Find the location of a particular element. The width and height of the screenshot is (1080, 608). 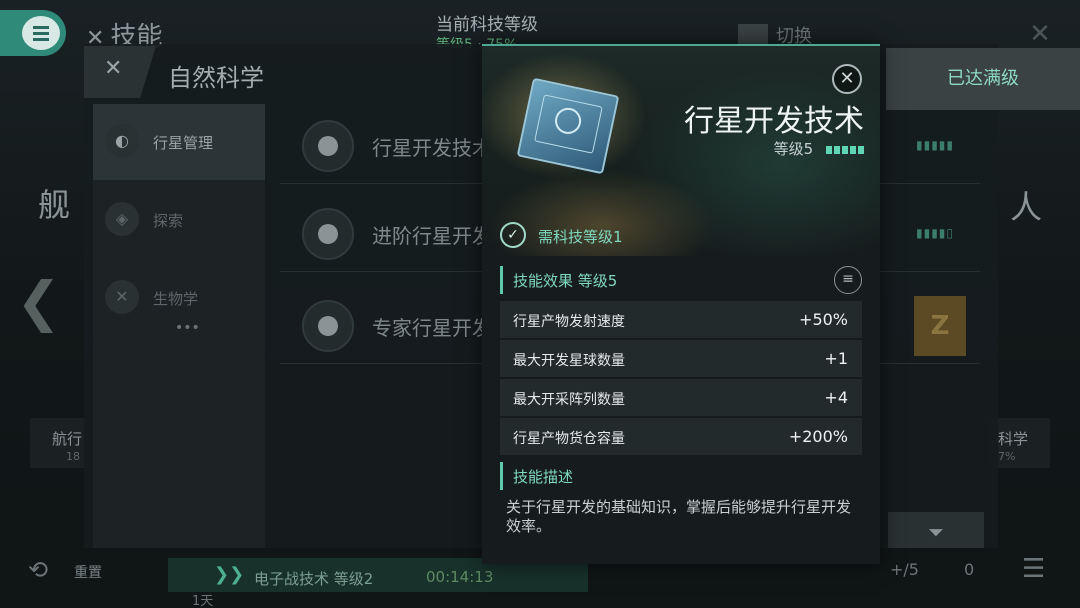

max-level-button: 已达满级 is located at coordinates (983, 79).